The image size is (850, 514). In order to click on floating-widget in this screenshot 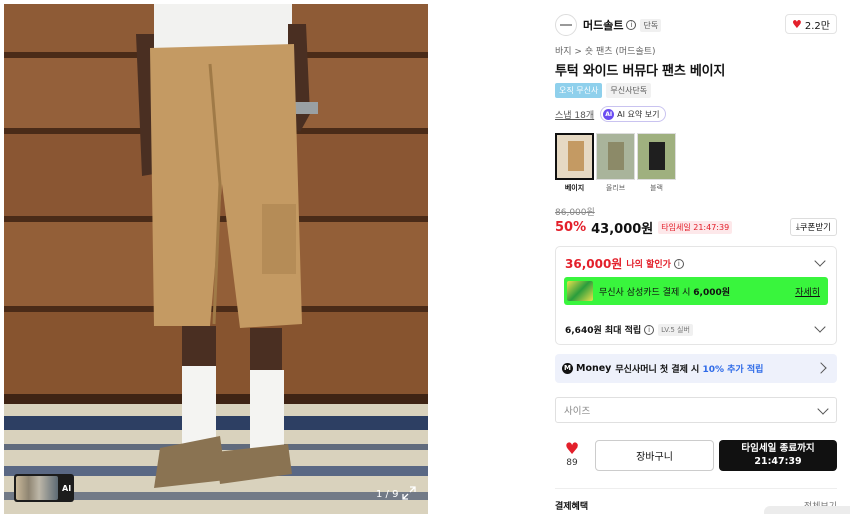, I will do `click(807, 510)`.